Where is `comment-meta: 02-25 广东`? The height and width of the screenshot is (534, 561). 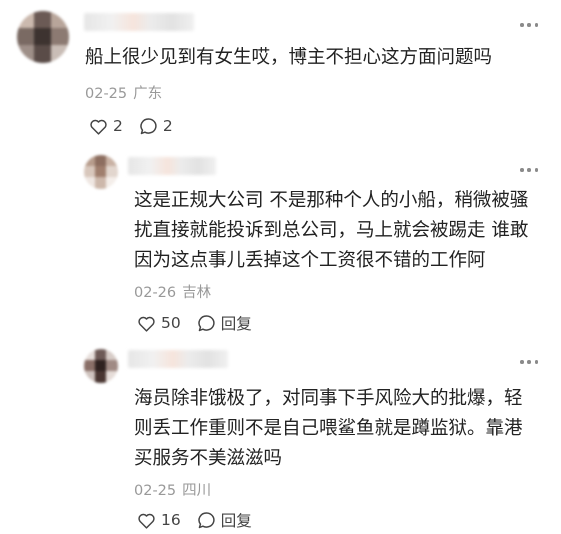
comment-meta: 02-25 广东 is located at coordinates (126, 92).